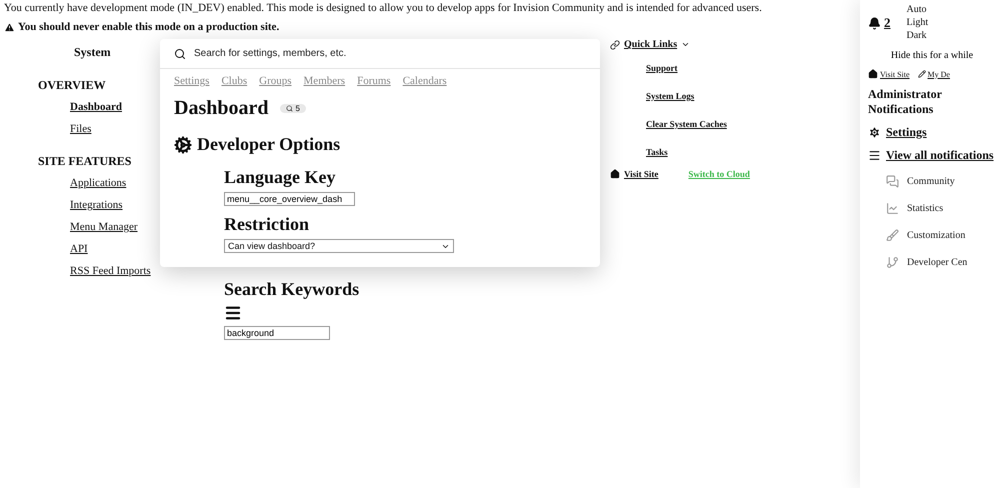  What do you see at coordinates (905, 102) in the screenshot?
I see `notifications-title: Administrator Notifications` at bounding box center [905, 102].